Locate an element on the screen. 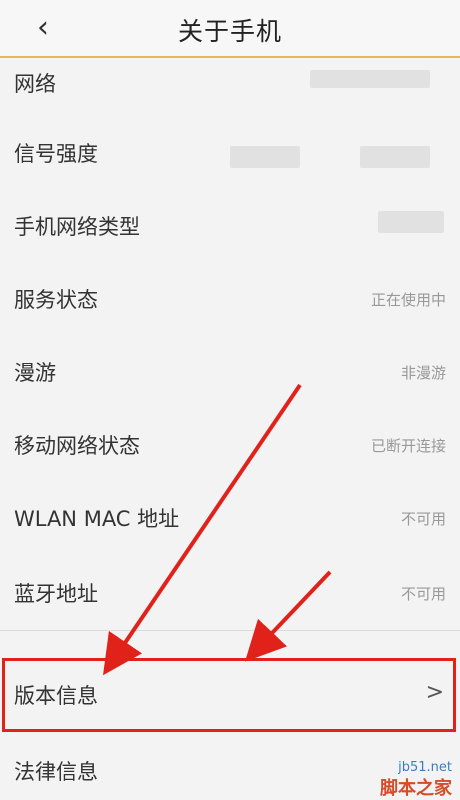 Image resolution: width=460 pixels, height=800 pixels. annotation-arrow is located at coordinates (288, 616).